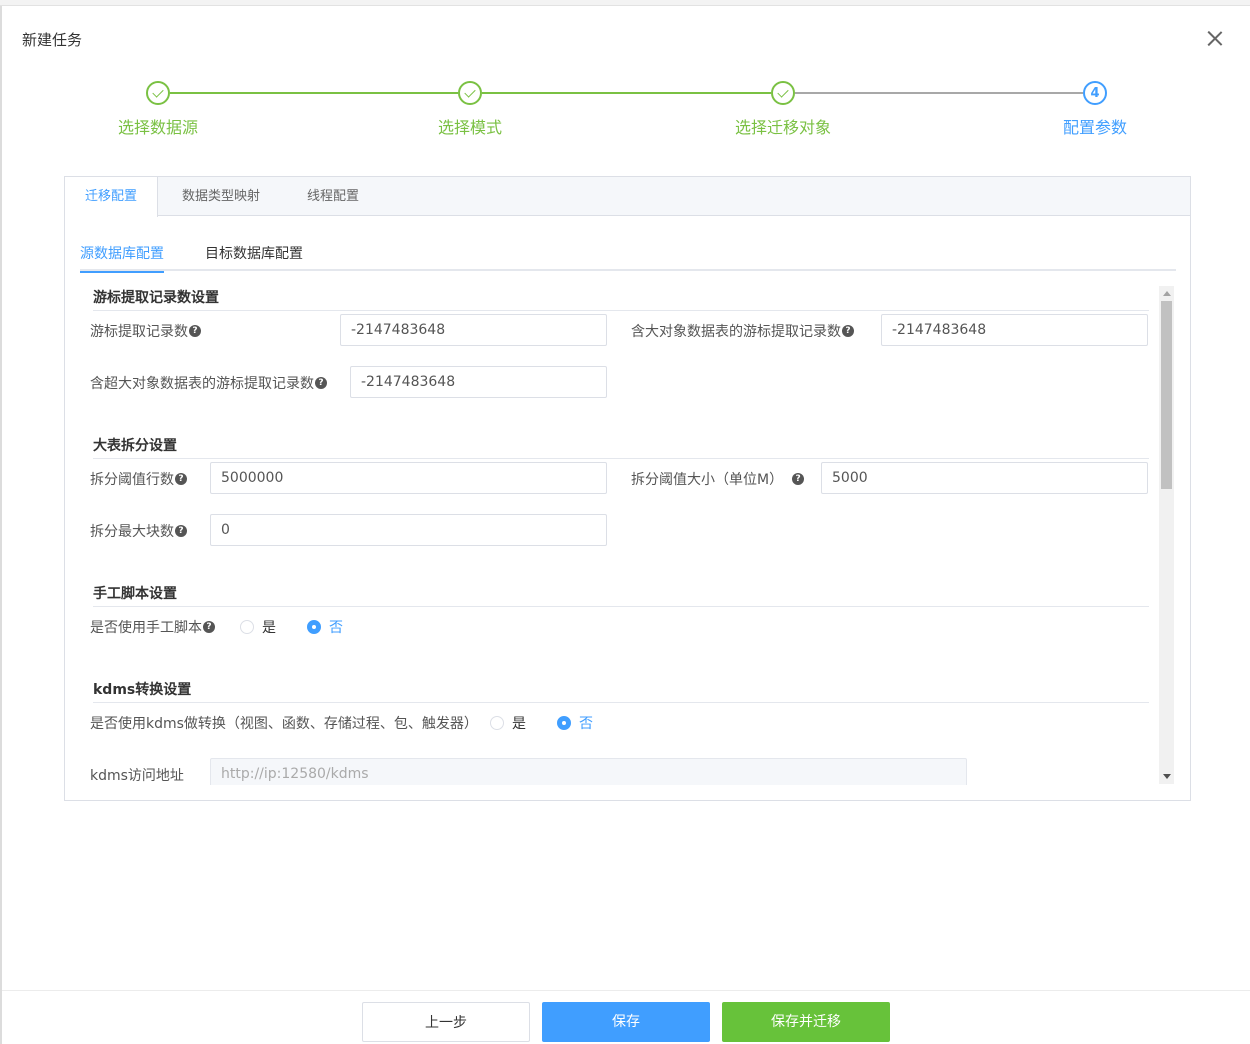 The height and width of the screenshot is (1044, 1250). What do you see at coordinates (158, 93) in the screenshot?
I see `step-1-check-icon` at bounding box center [158, 93].